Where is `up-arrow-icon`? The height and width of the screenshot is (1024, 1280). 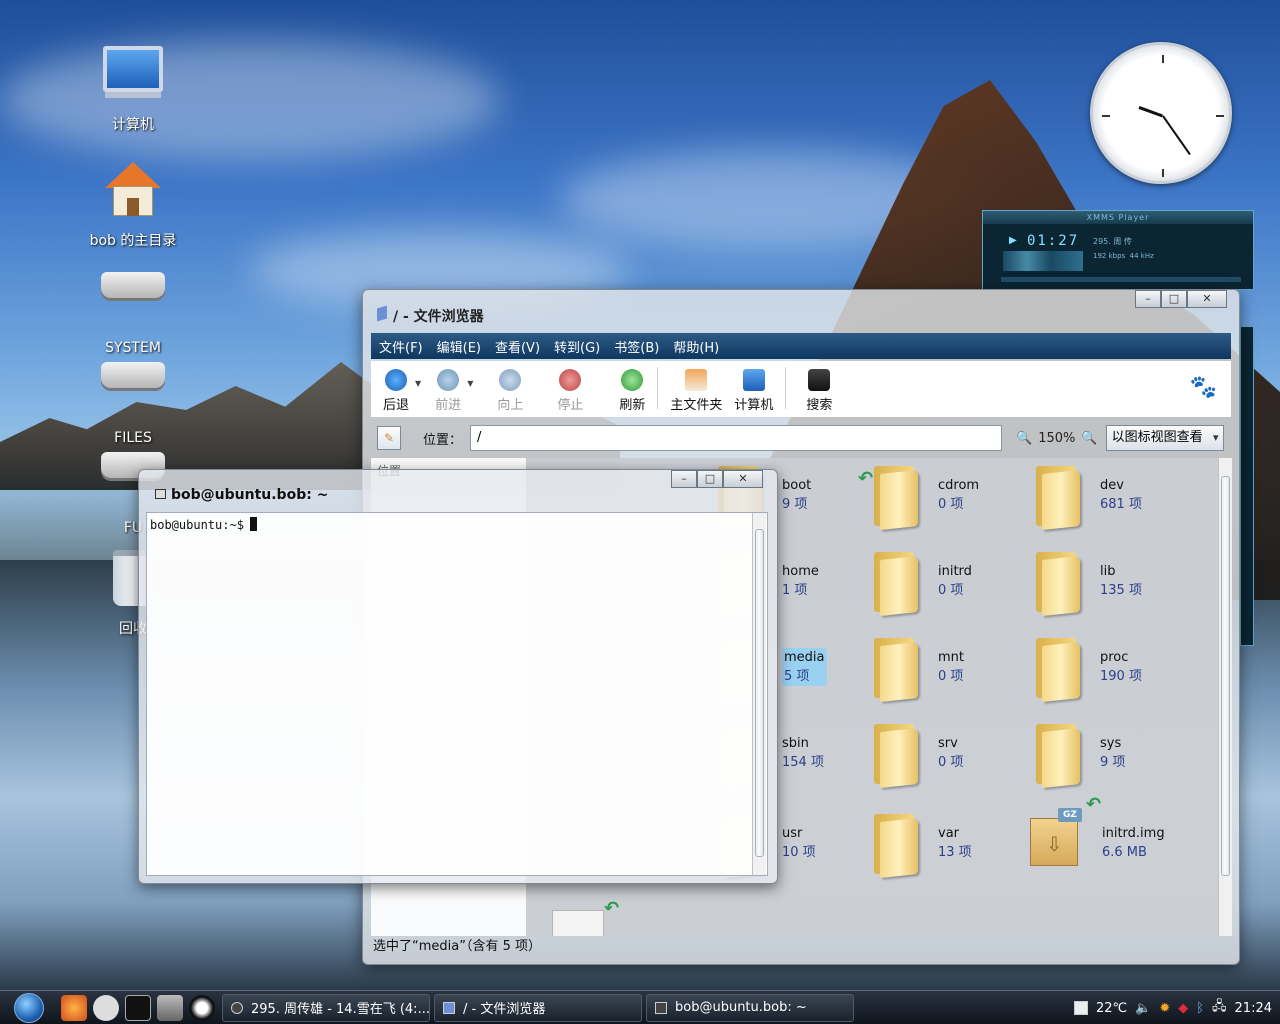
up-arrow-icon is located at coordinates (510, 380).